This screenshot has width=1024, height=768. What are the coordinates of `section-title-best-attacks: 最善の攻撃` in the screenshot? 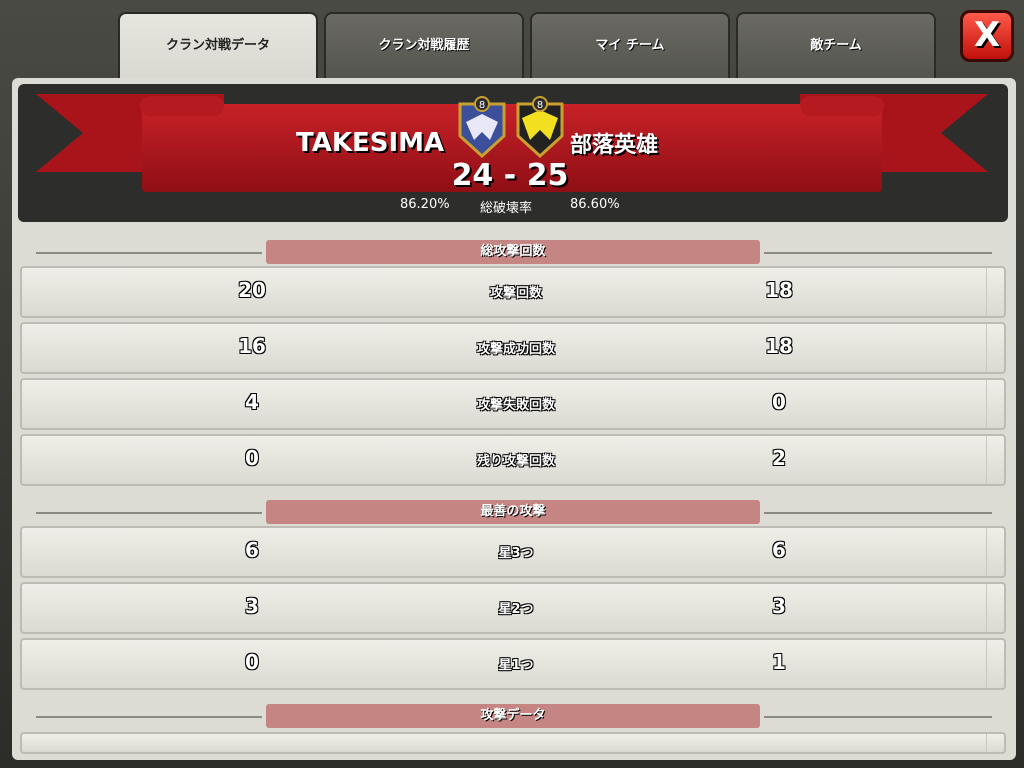 It's located at (513, 512).